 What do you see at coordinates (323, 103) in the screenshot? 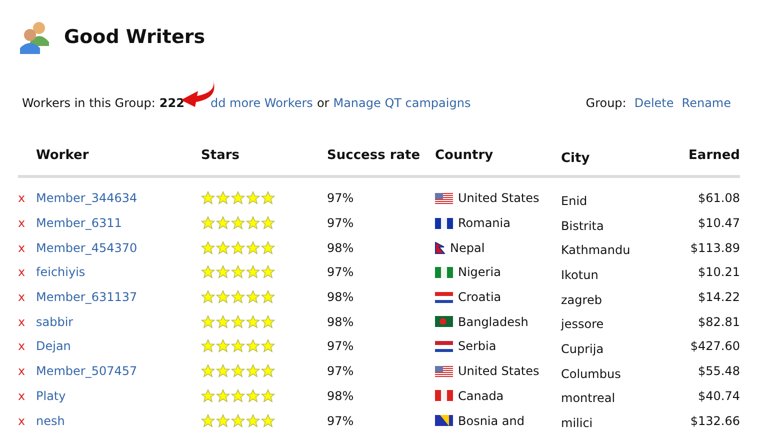
I see `or-text: or` at bounding box center [323, 103].